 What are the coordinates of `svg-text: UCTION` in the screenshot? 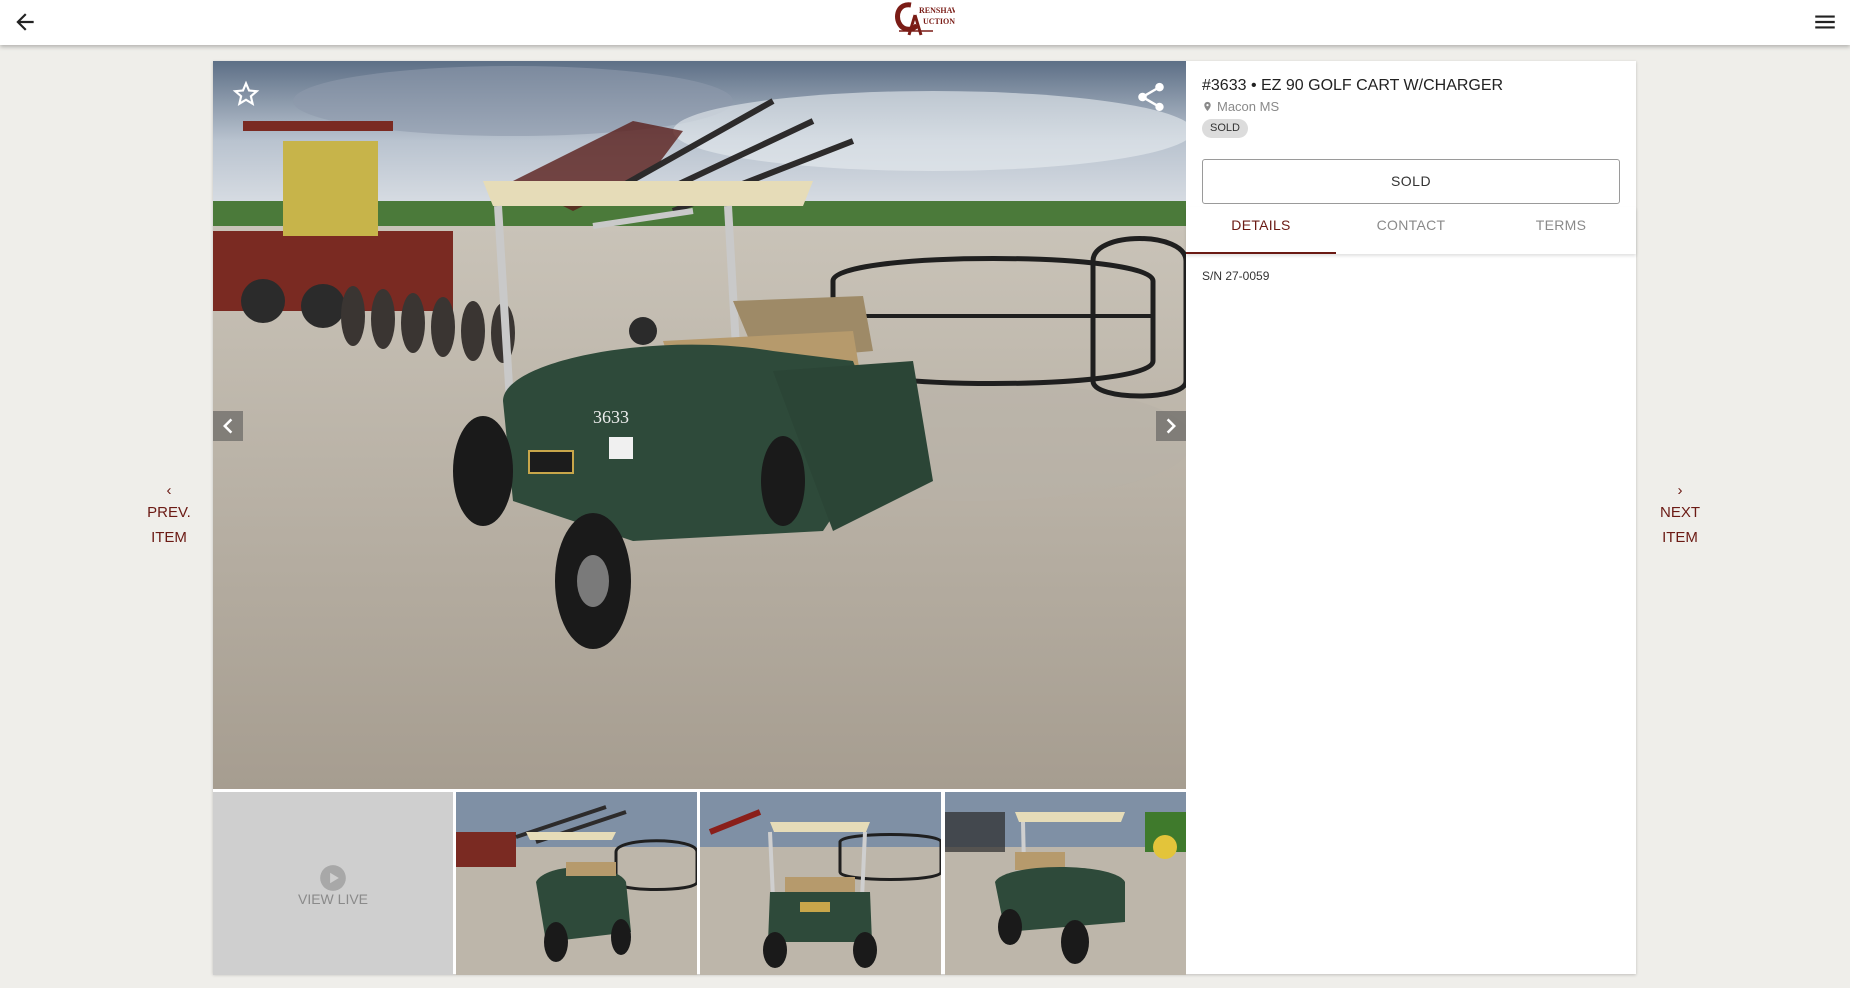 It's located at (939, 21).